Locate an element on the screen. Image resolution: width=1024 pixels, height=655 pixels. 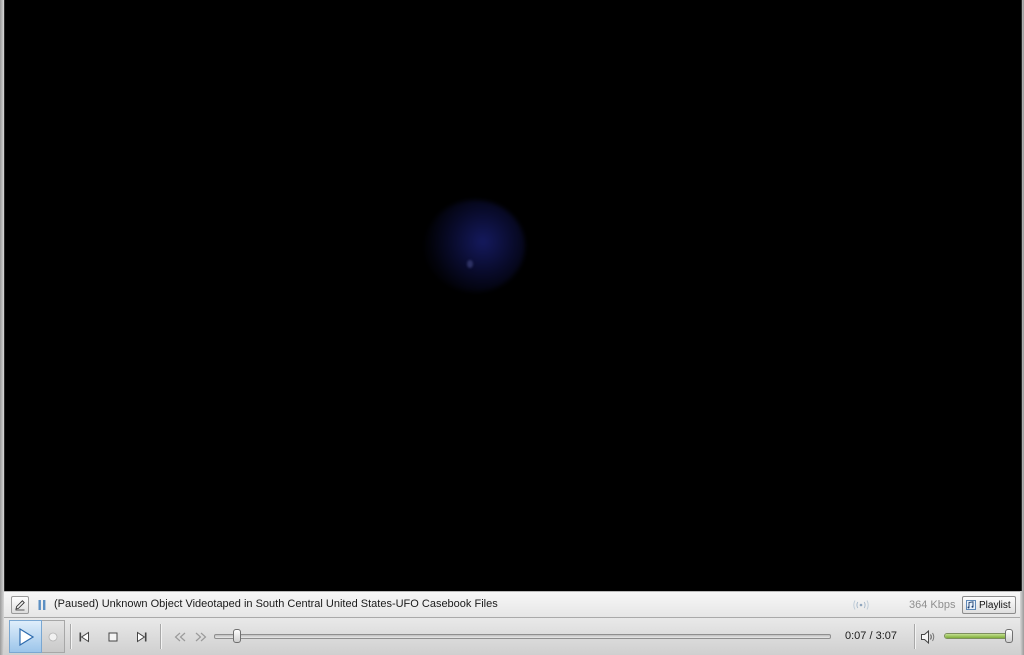
record-icon is located at coordinates (53, 636).